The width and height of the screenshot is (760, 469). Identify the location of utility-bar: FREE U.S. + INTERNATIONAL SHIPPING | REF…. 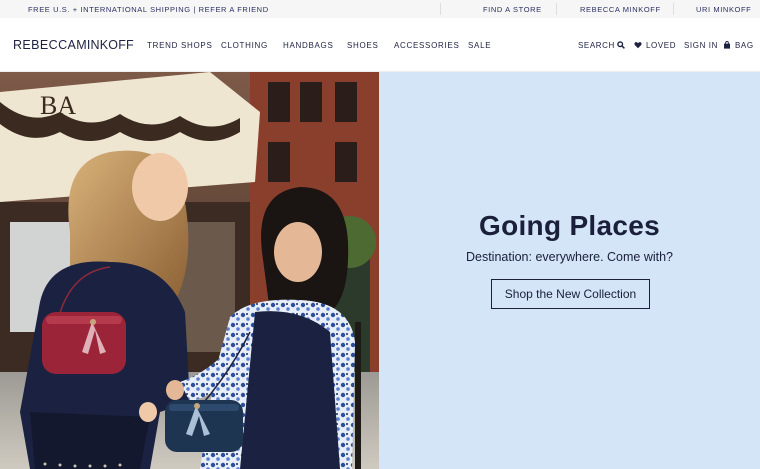
(380, 9).